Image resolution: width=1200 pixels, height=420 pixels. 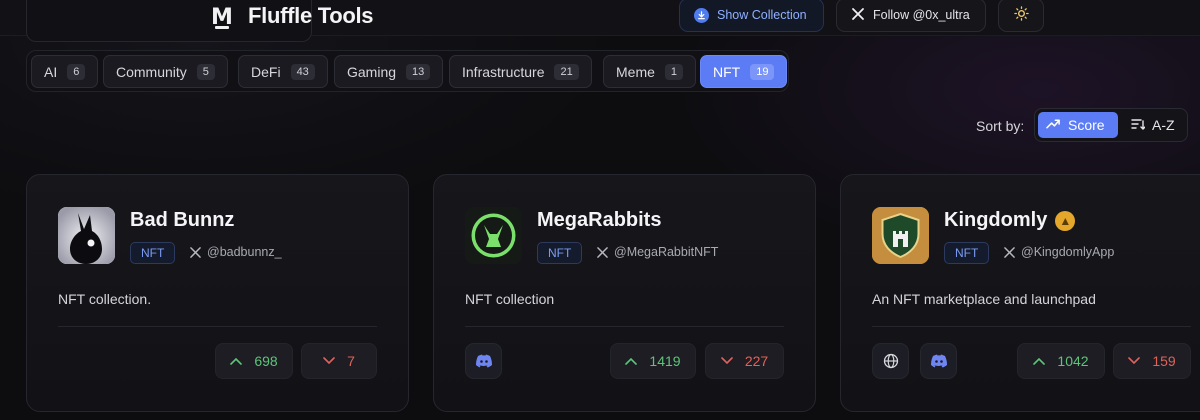 I want to click on sort-az-label: A-Z, so click(x=1163, y=125).